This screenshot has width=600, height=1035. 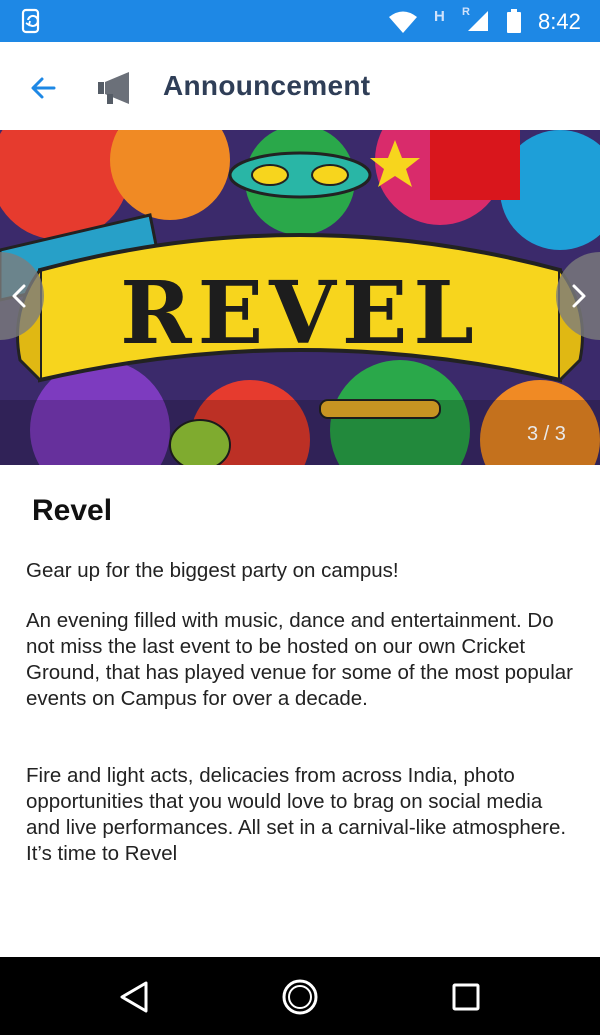 I want to click on status-bar: H R 8:42, so click(x=300, y=21).